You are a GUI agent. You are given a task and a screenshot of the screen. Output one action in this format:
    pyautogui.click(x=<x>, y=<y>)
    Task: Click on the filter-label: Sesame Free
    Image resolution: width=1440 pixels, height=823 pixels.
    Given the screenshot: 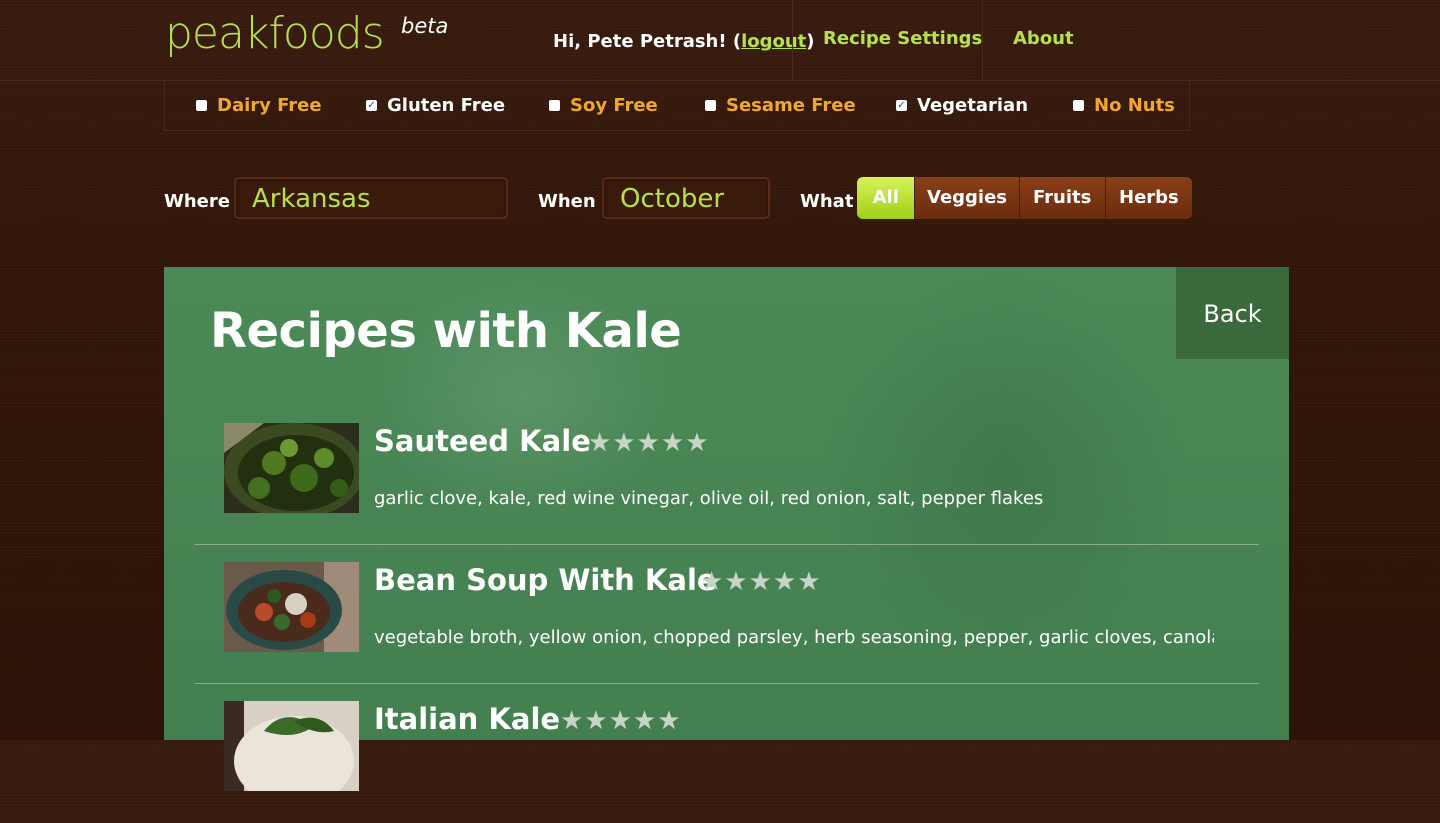 What is the action you would take?
    pyautogui.click(x=791, y=105)
    